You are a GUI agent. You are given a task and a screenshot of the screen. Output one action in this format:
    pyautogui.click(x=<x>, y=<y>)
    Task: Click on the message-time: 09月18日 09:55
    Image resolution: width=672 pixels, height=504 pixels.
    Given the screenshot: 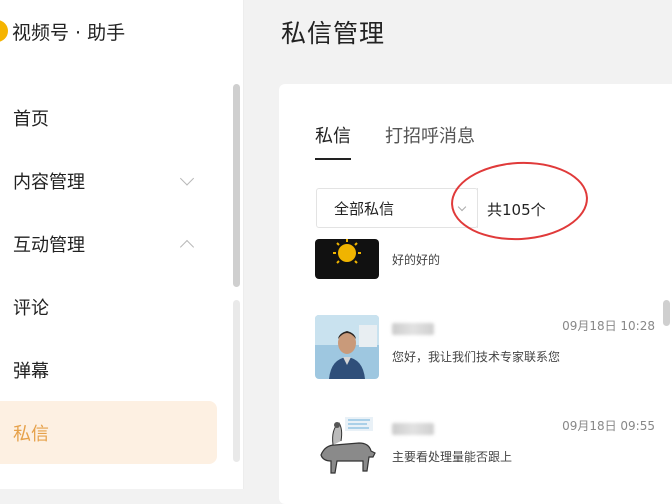 What is the action you would take?
    pyautogui.click(x=608, y=426)
    